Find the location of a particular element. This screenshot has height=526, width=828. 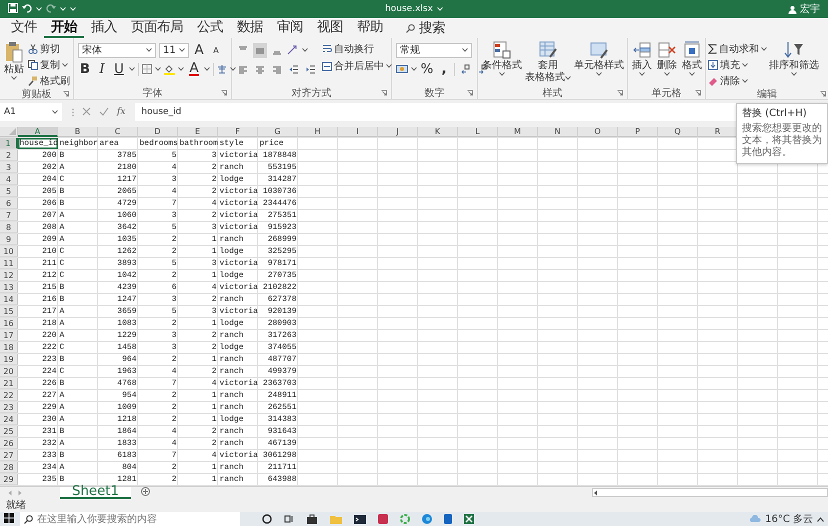

table-cell-text: 223 is located at coordinates (49, 359).